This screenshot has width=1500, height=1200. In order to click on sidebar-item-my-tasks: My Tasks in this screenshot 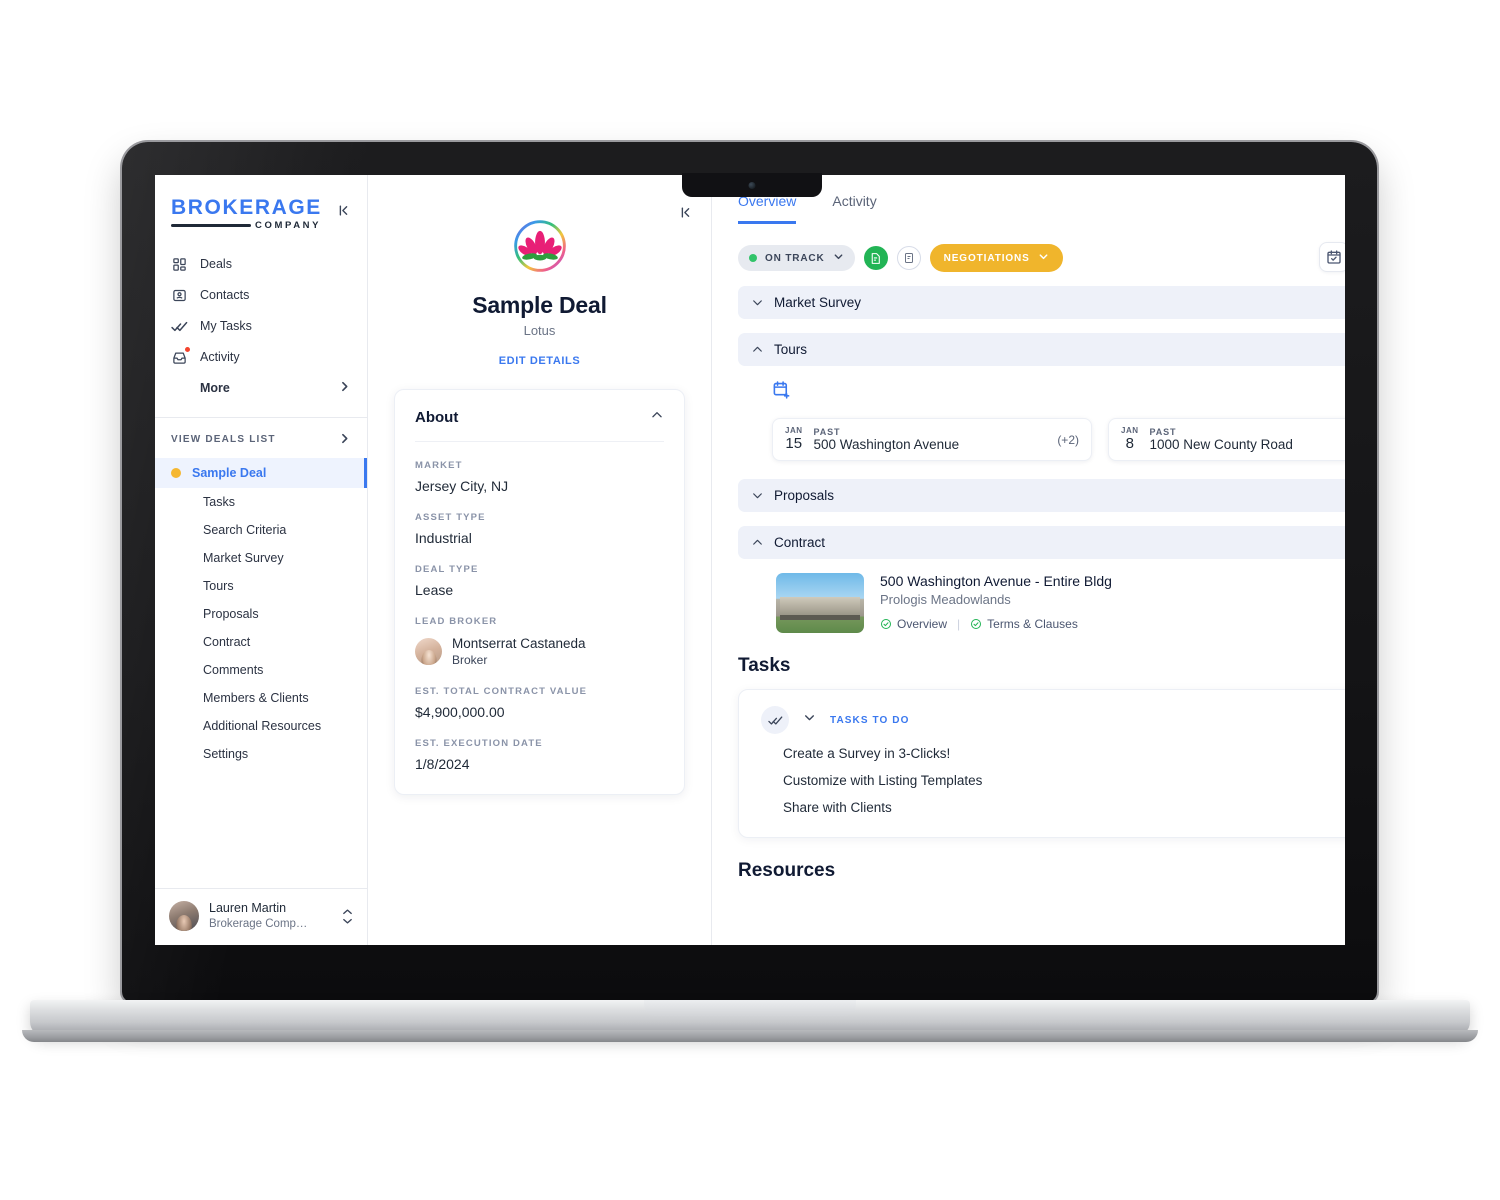, I will do `click(261, 326)`.